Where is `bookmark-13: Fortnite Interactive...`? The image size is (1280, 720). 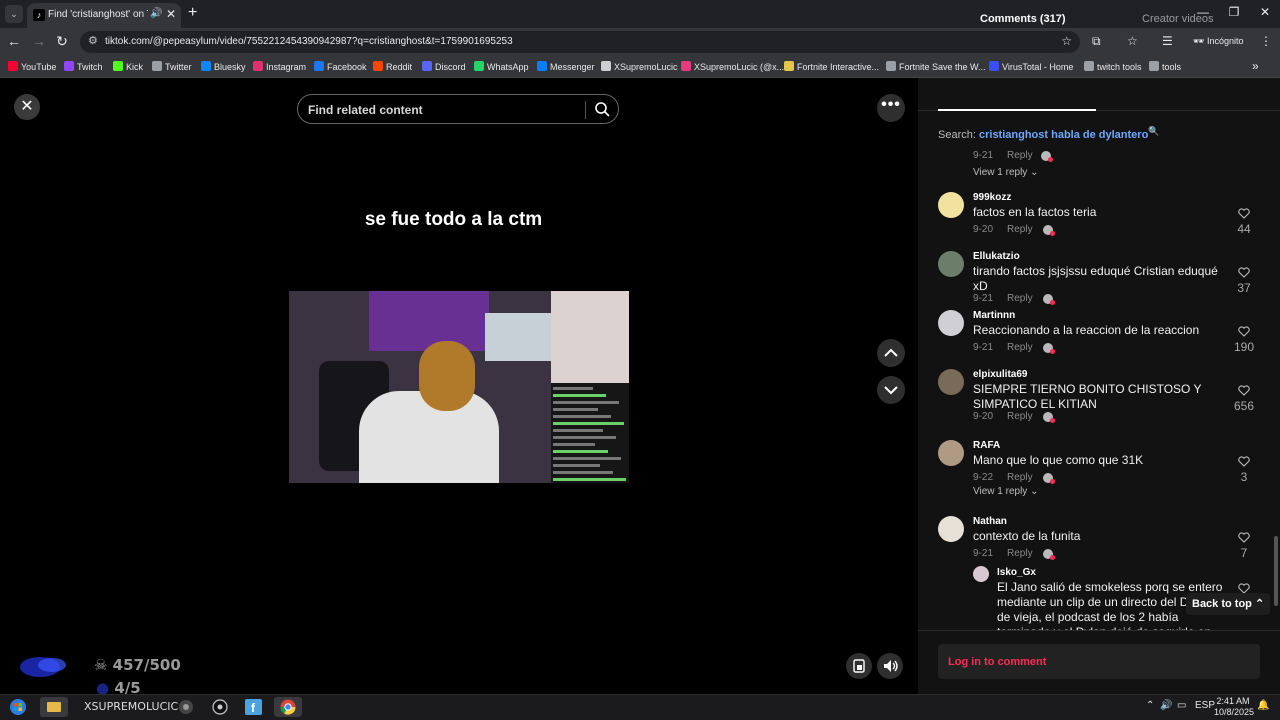 bookmark-13: Fortnite Interactive... is located at coordinates (831, 66).